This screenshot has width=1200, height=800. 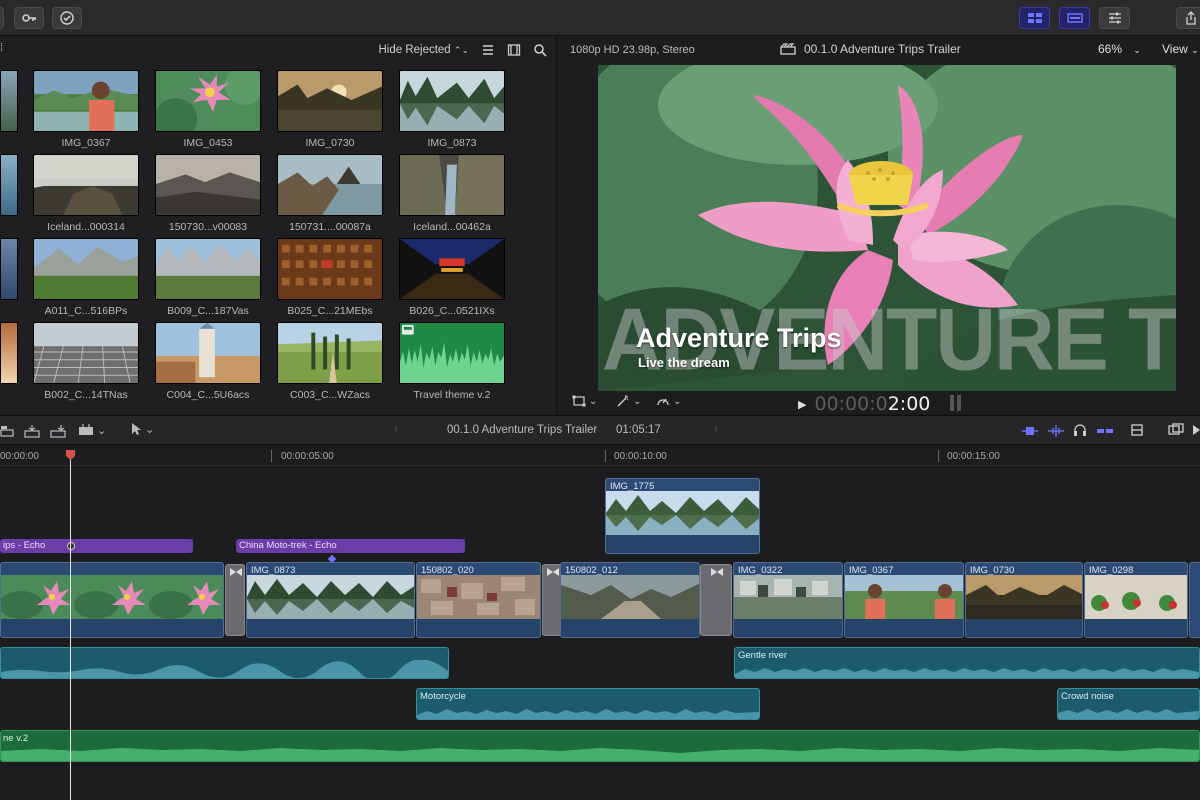 I want to click on speedometer-icon, so click(x=663, y=402).